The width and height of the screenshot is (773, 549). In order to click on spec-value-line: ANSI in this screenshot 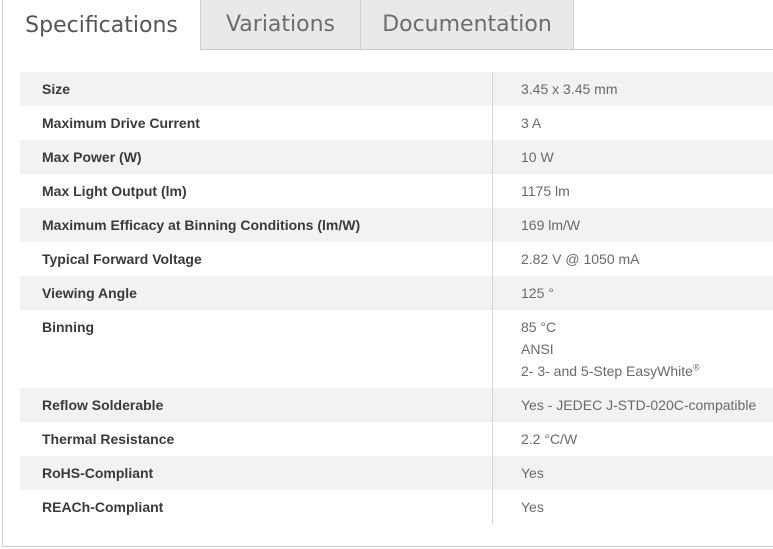, I will do `click(537, 349)`.